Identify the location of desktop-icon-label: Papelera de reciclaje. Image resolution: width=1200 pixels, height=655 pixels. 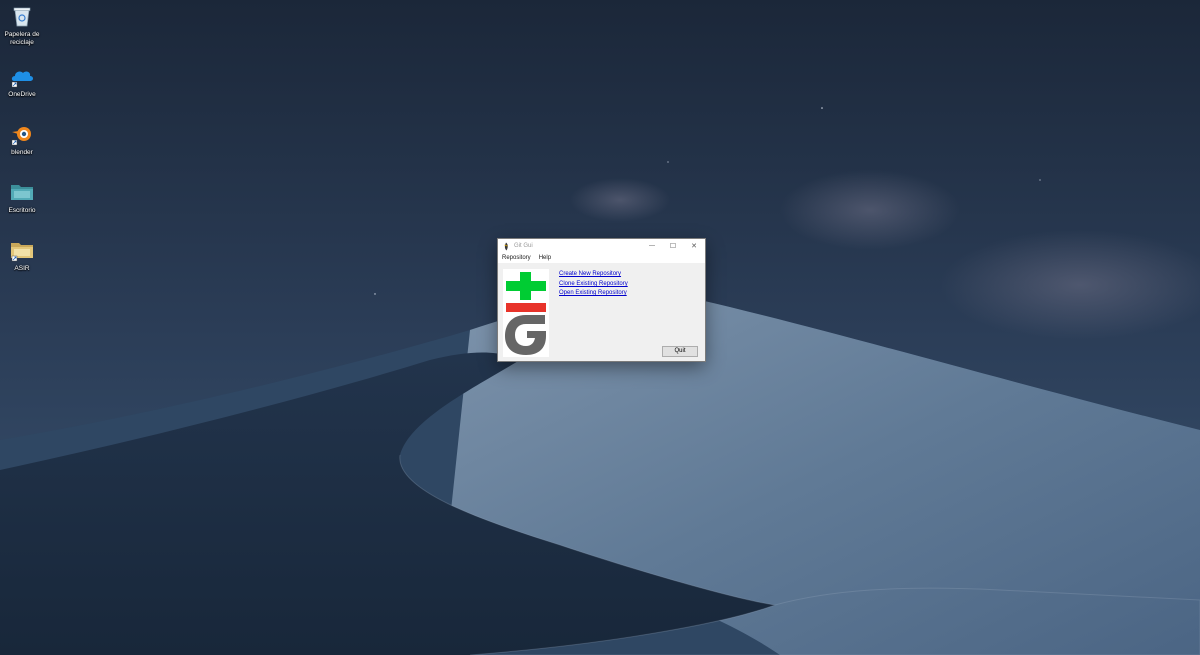
(22, 38).